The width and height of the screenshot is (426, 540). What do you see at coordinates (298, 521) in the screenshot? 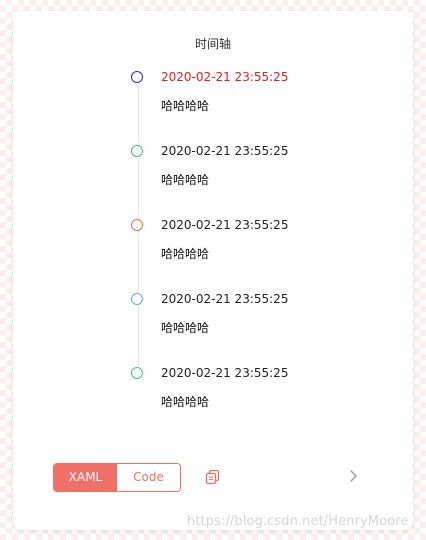
I see `watermark-text: https://blog.csdn.net/HenryMoore` at bounding box center [298, 521].